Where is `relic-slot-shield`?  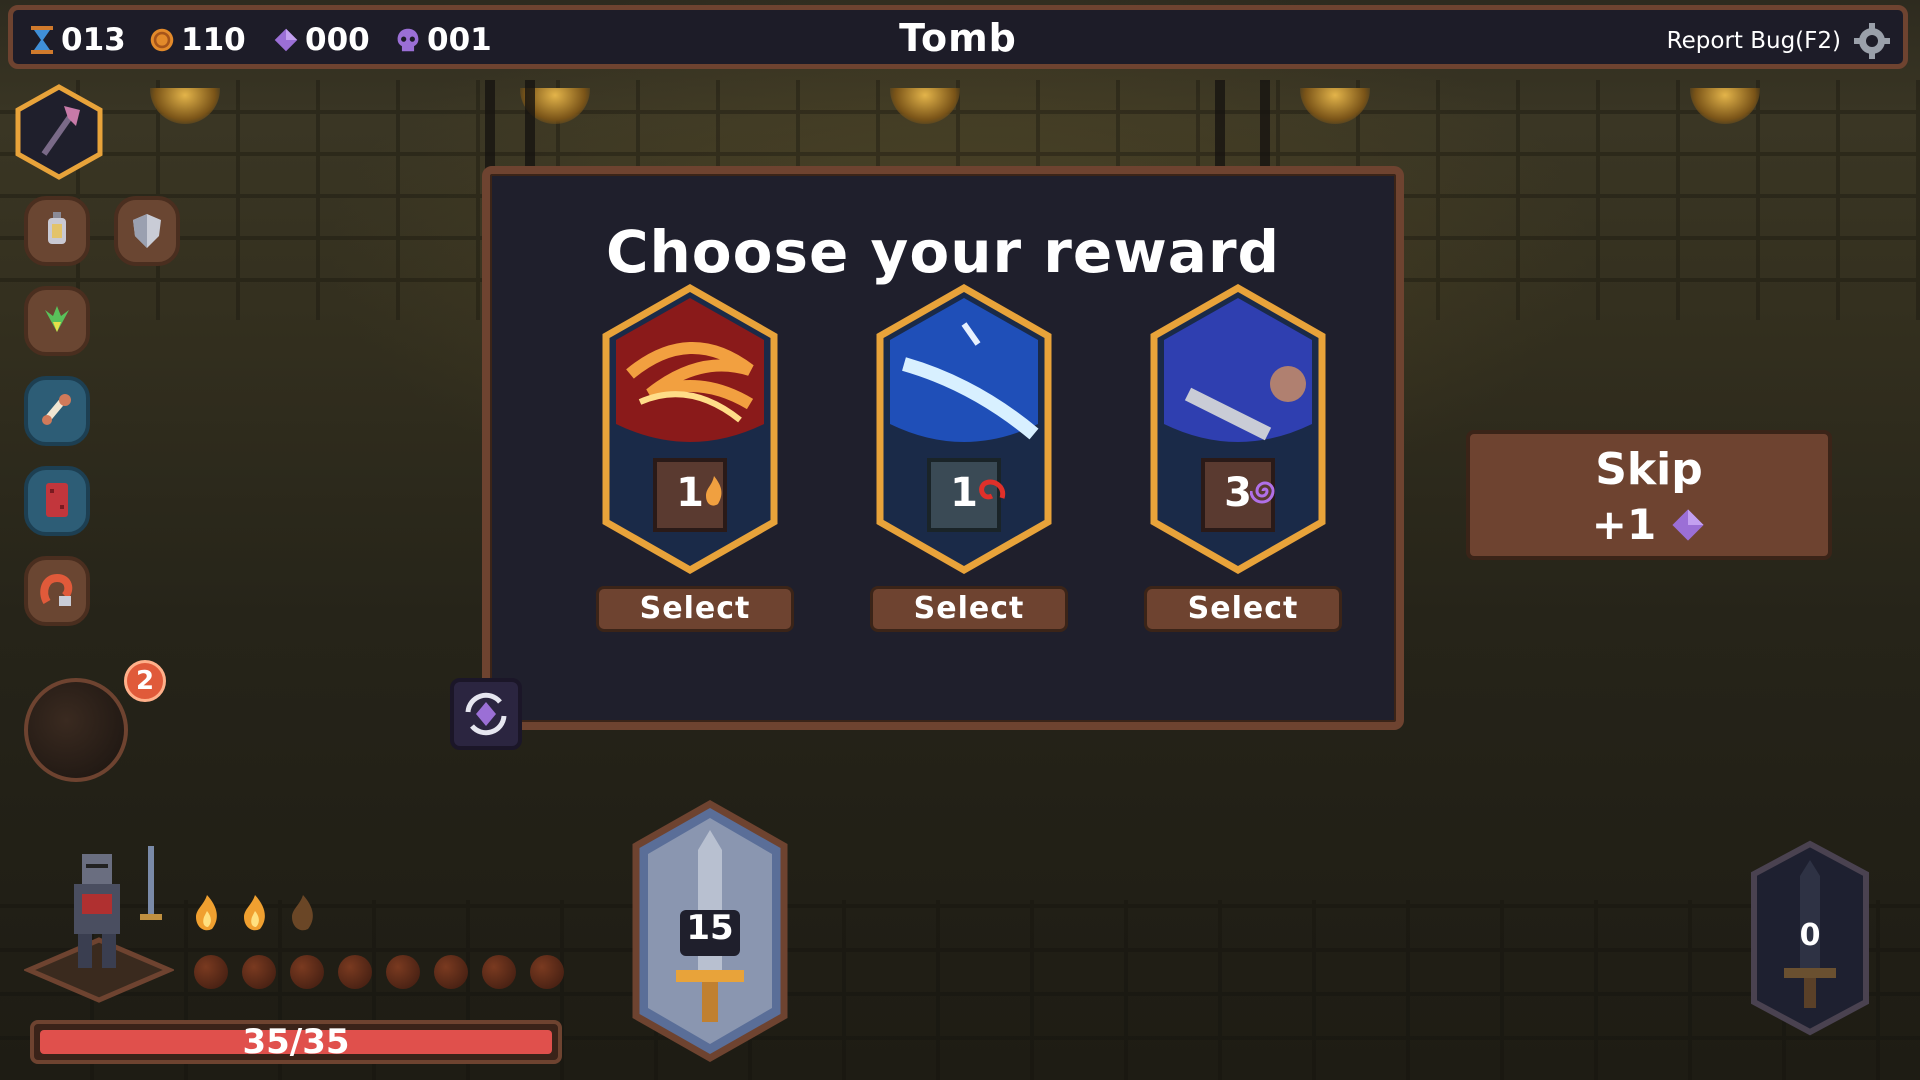 relic-slot-shield is located at coordinates (147, 231).